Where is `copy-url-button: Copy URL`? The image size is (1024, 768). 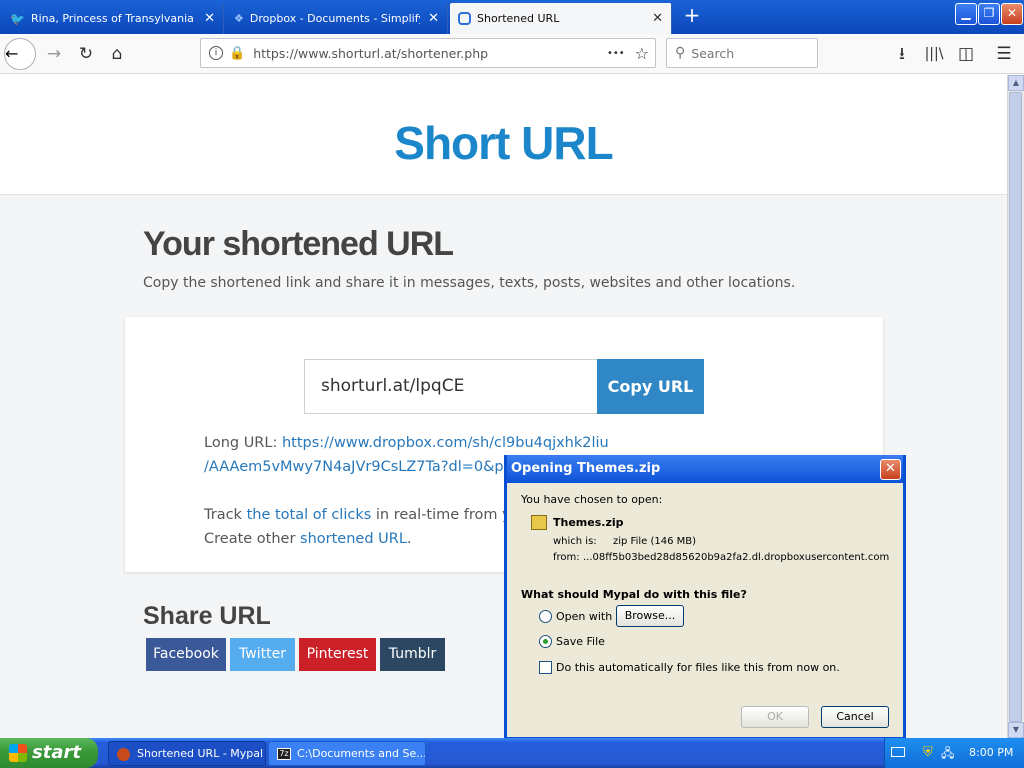 copy-url-button: Copy URL is located at coordinates (650, 386).